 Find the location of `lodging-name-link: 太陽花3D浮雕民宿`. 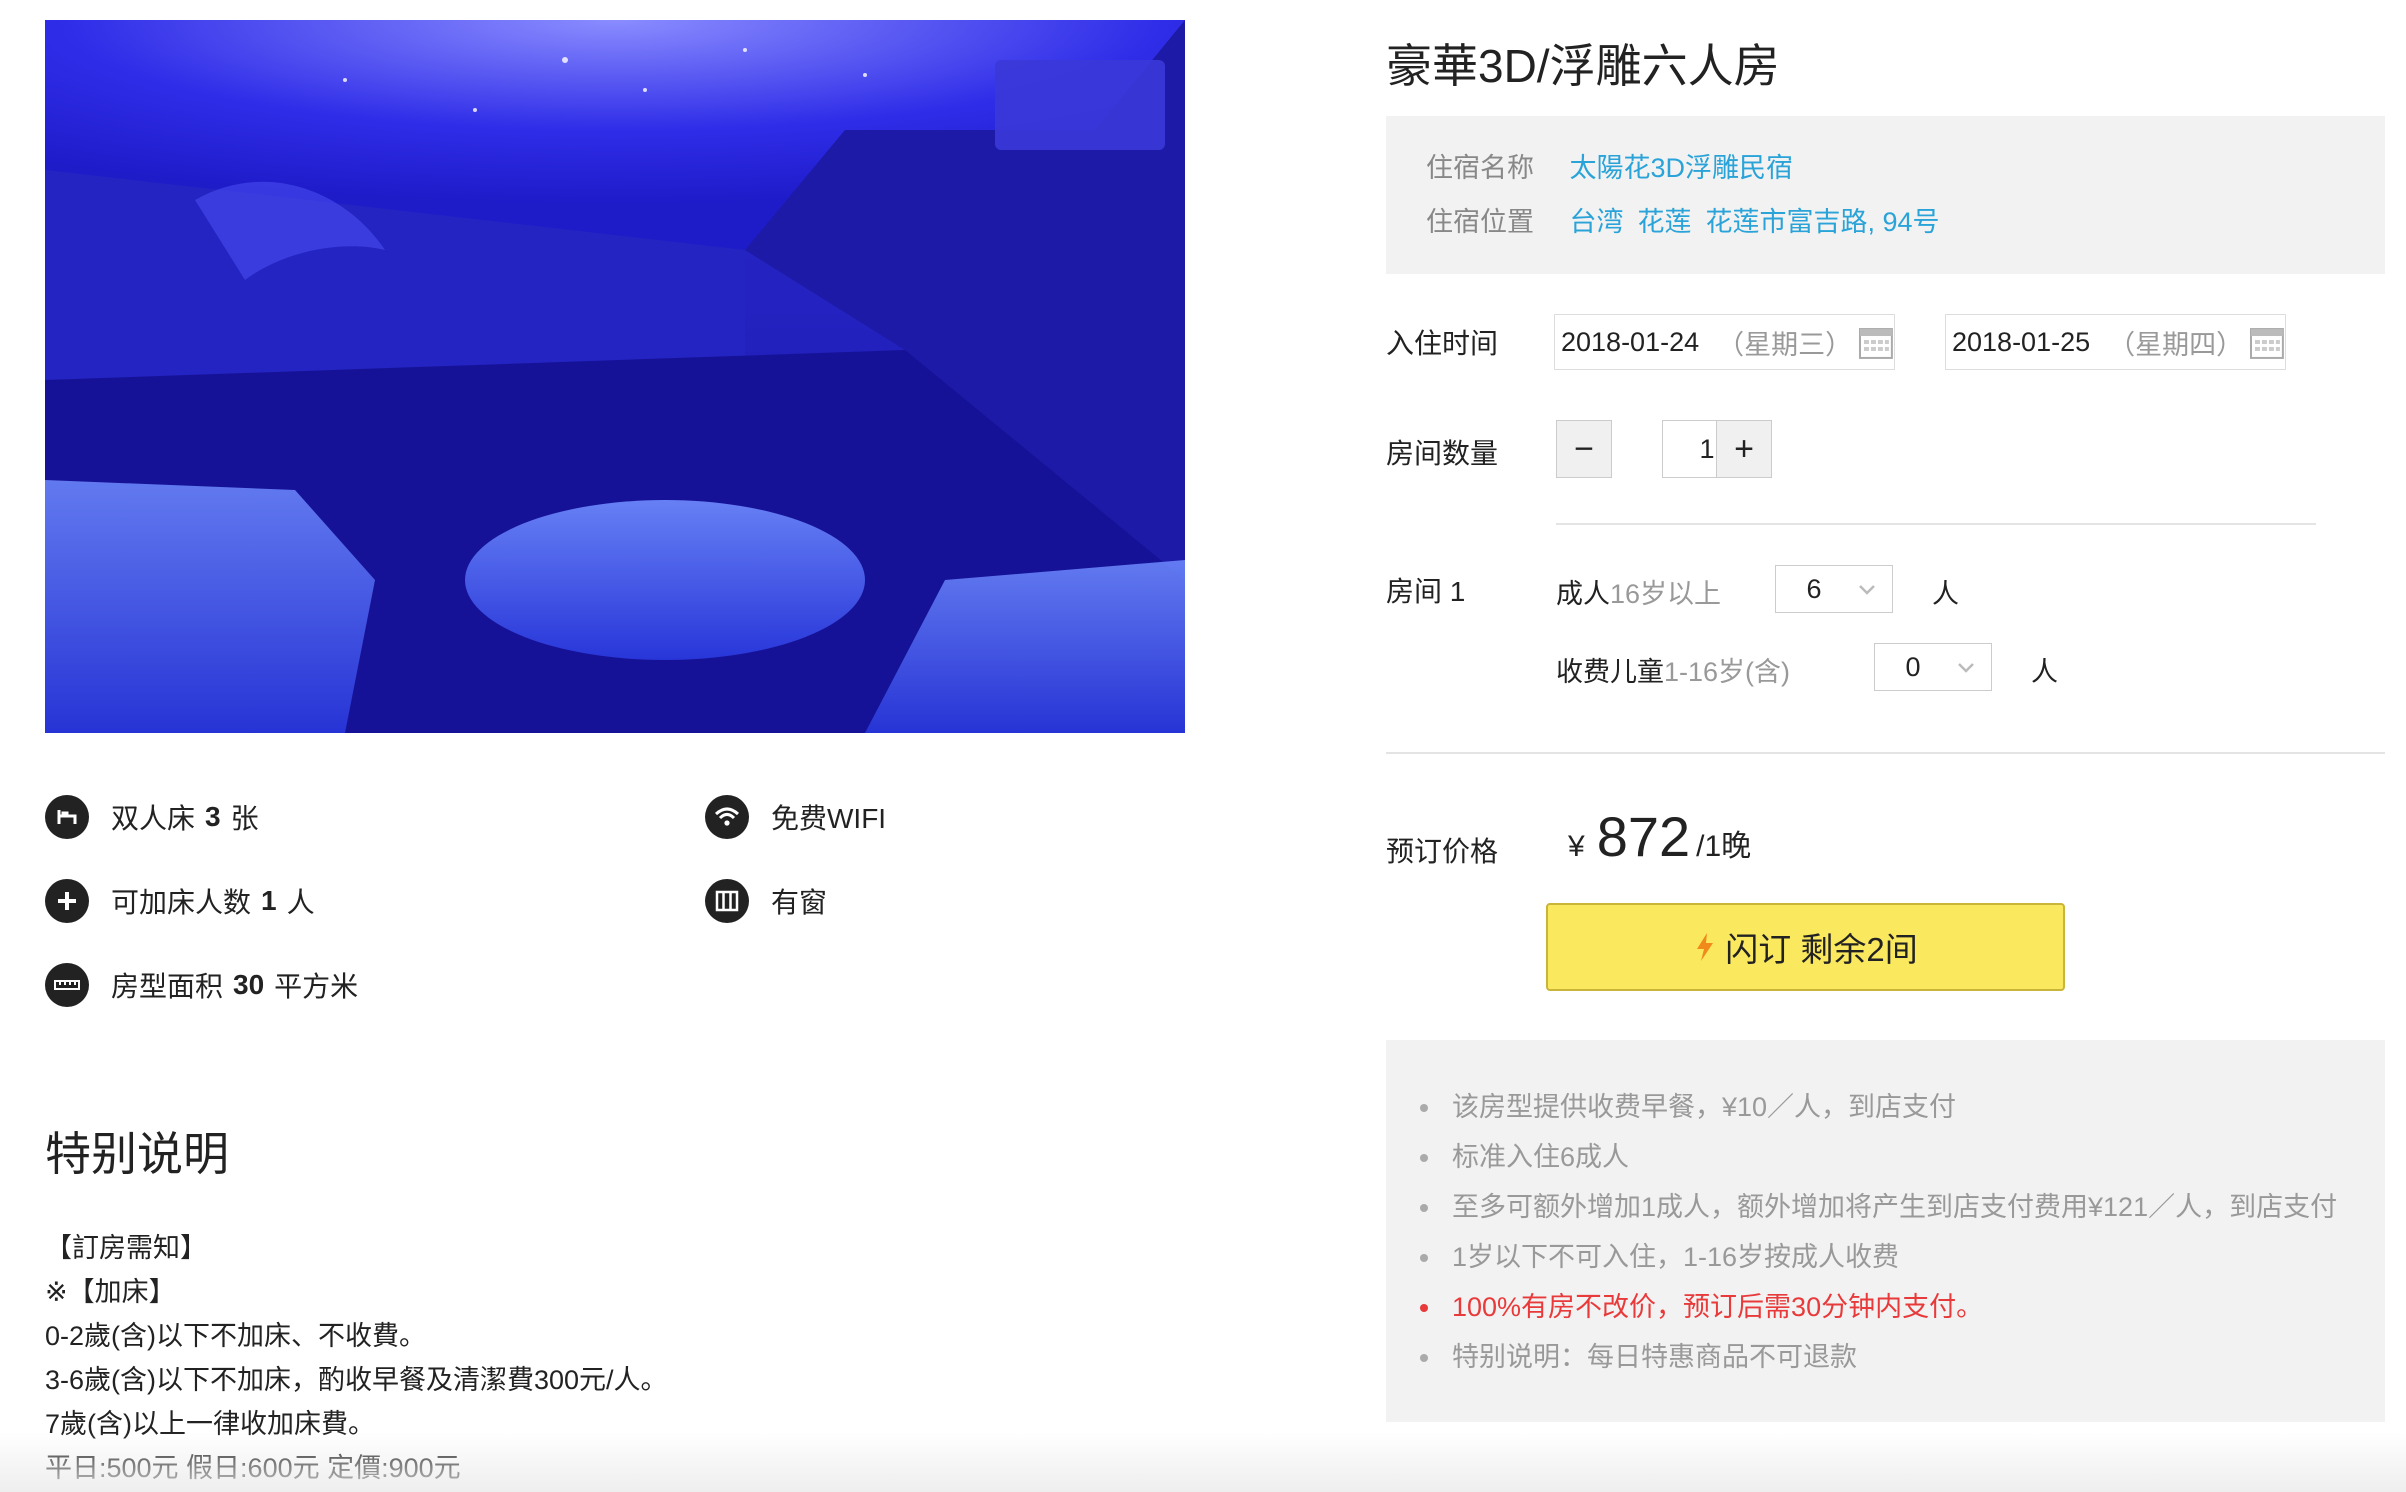

lodging-name-link: 太陽花3D浮雕民宿 is located at coordinates (1682, 168).